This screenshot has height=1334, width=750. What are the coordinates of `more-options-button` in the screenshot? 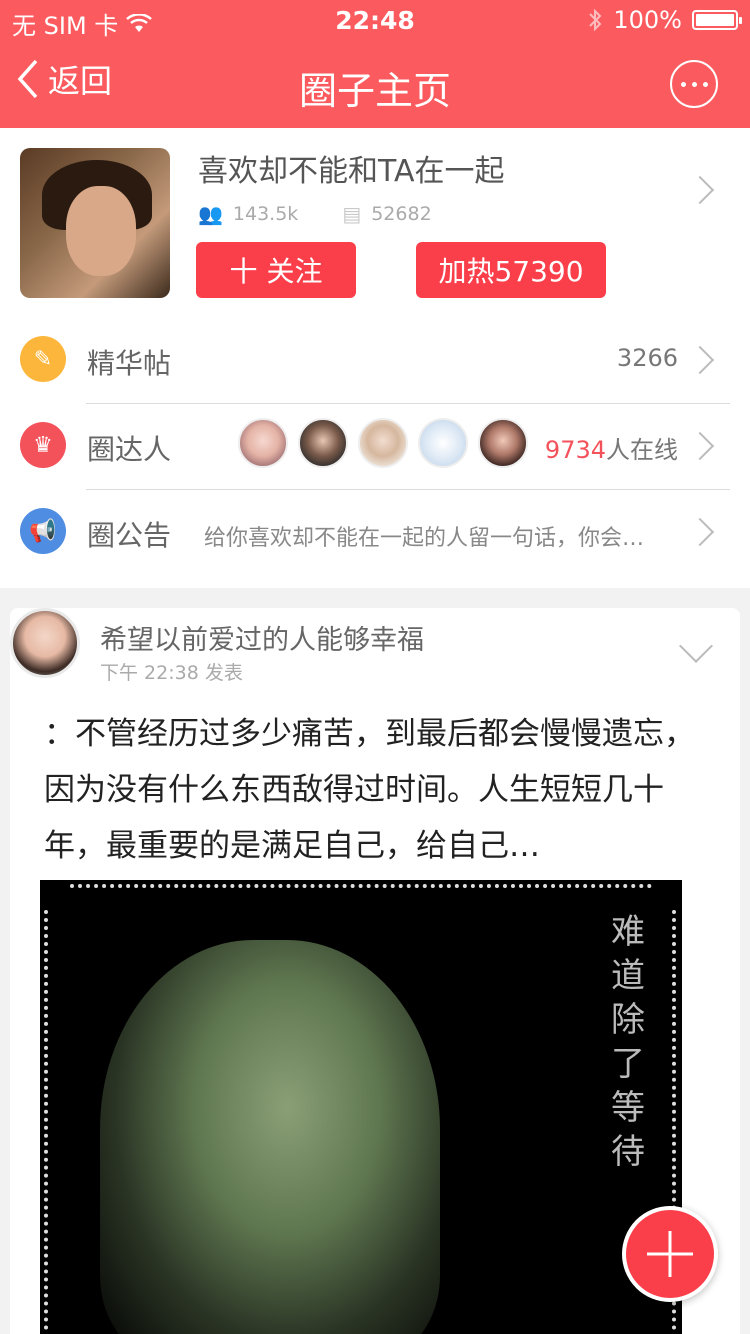 It's located at (694, 84).